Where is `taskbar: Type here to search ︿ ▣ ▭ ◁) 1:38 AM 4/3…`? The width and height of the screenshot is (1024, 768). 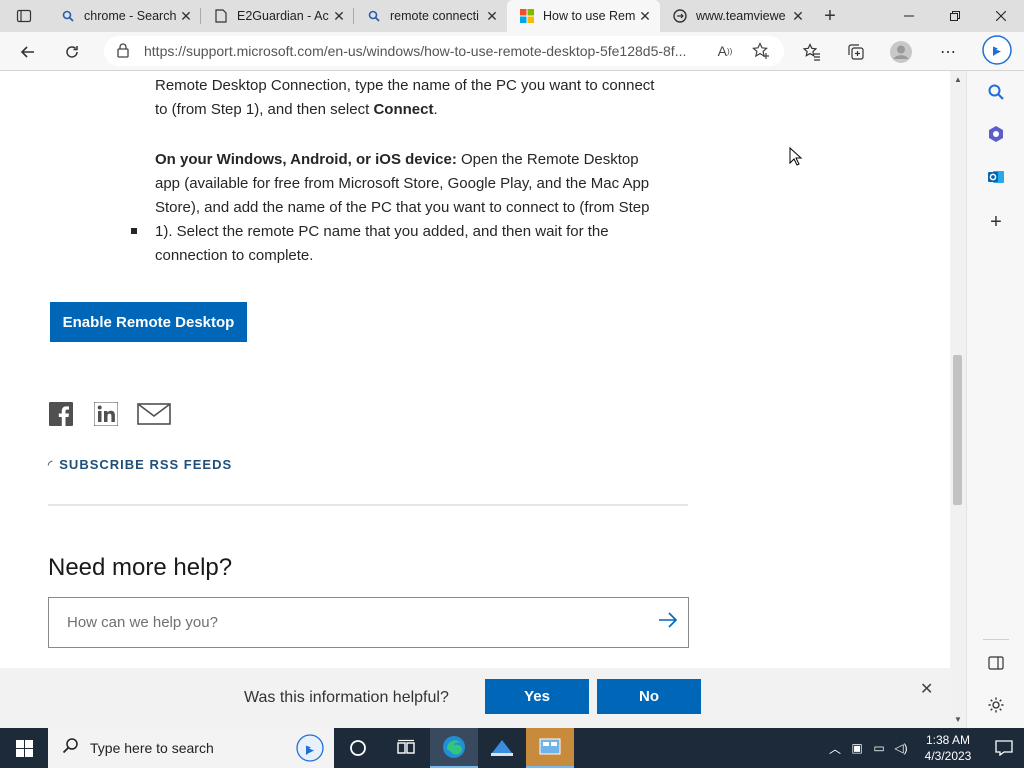 taskbar: Type here to search ︿ ▣ ▭ ◁) 1:38 AM 4/3… is located at coordinates (512, 748).